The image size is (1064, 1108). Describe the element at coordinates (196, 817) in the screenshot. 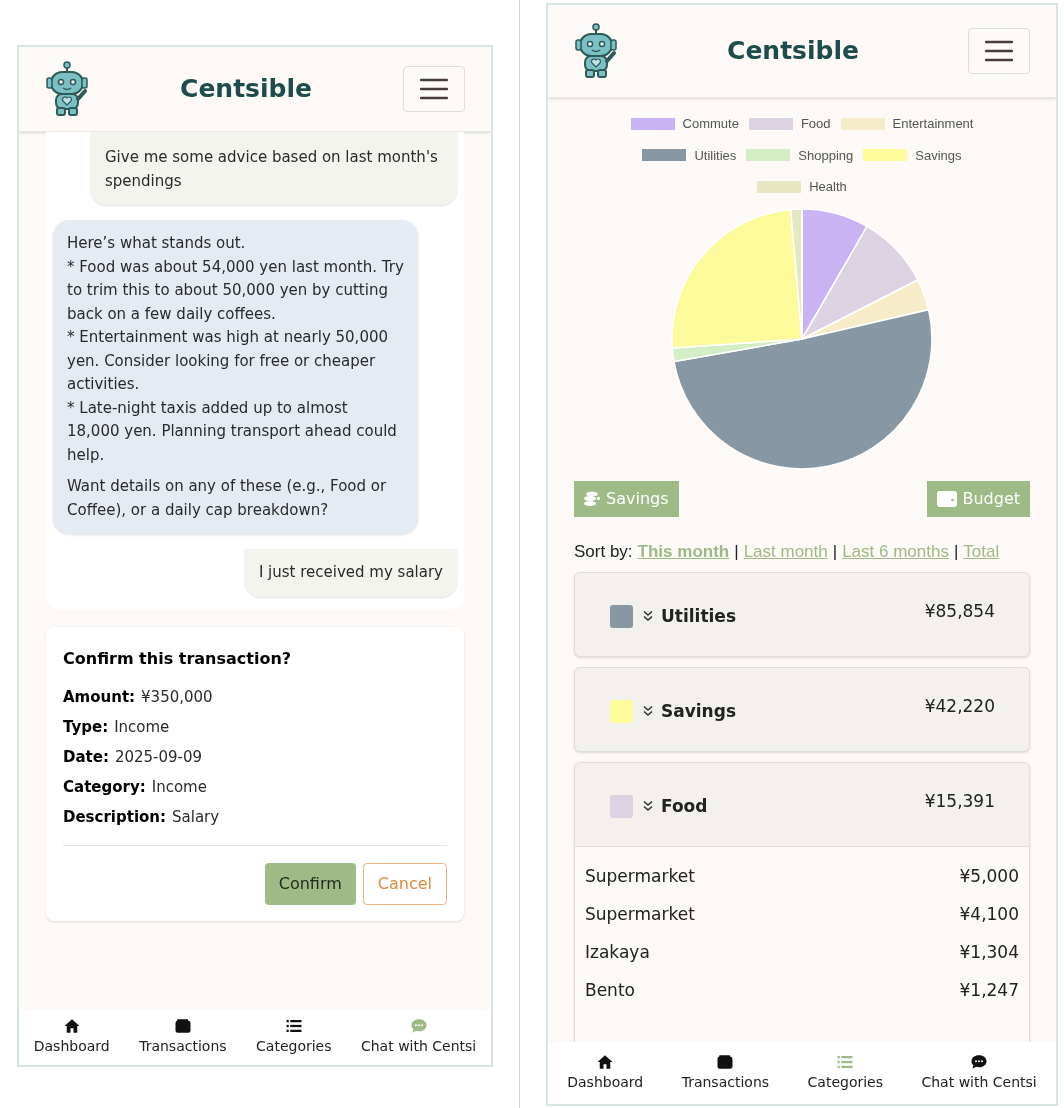

I see `field-value: Salary` at that location.